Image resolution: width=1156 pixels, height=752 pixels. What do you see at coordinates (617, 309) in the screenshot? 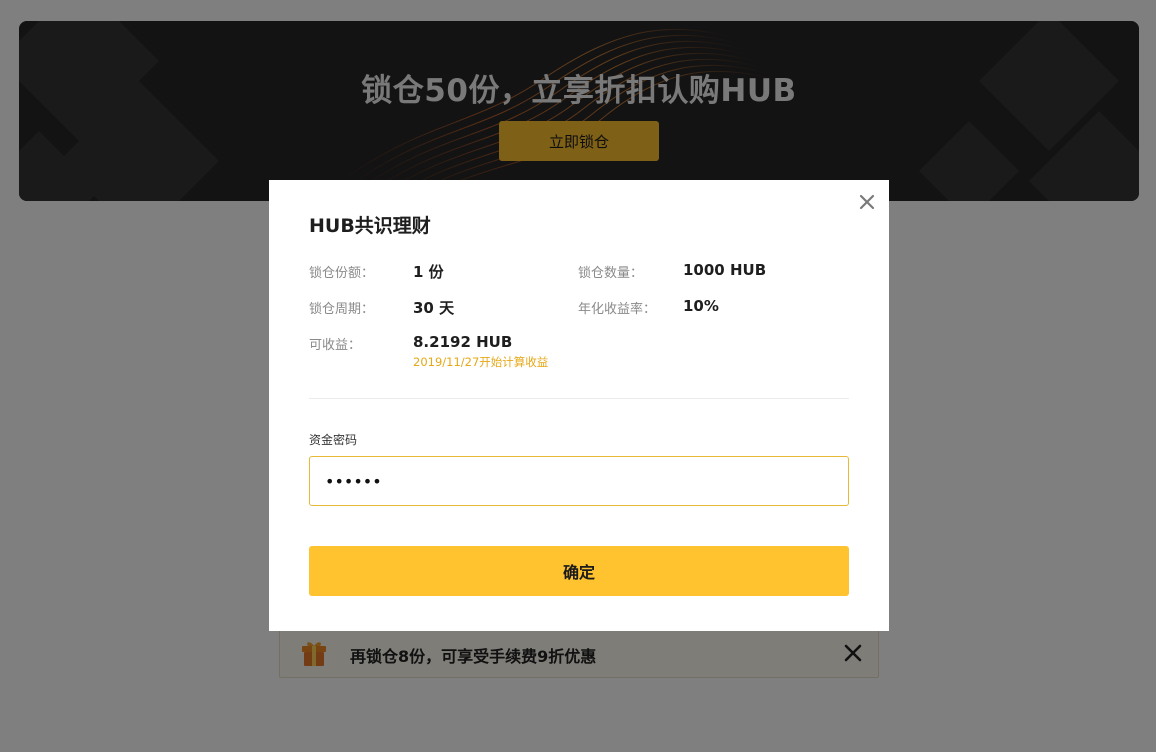
I see `rate-label: 年化收益率：` at bounding box center [617, 309].